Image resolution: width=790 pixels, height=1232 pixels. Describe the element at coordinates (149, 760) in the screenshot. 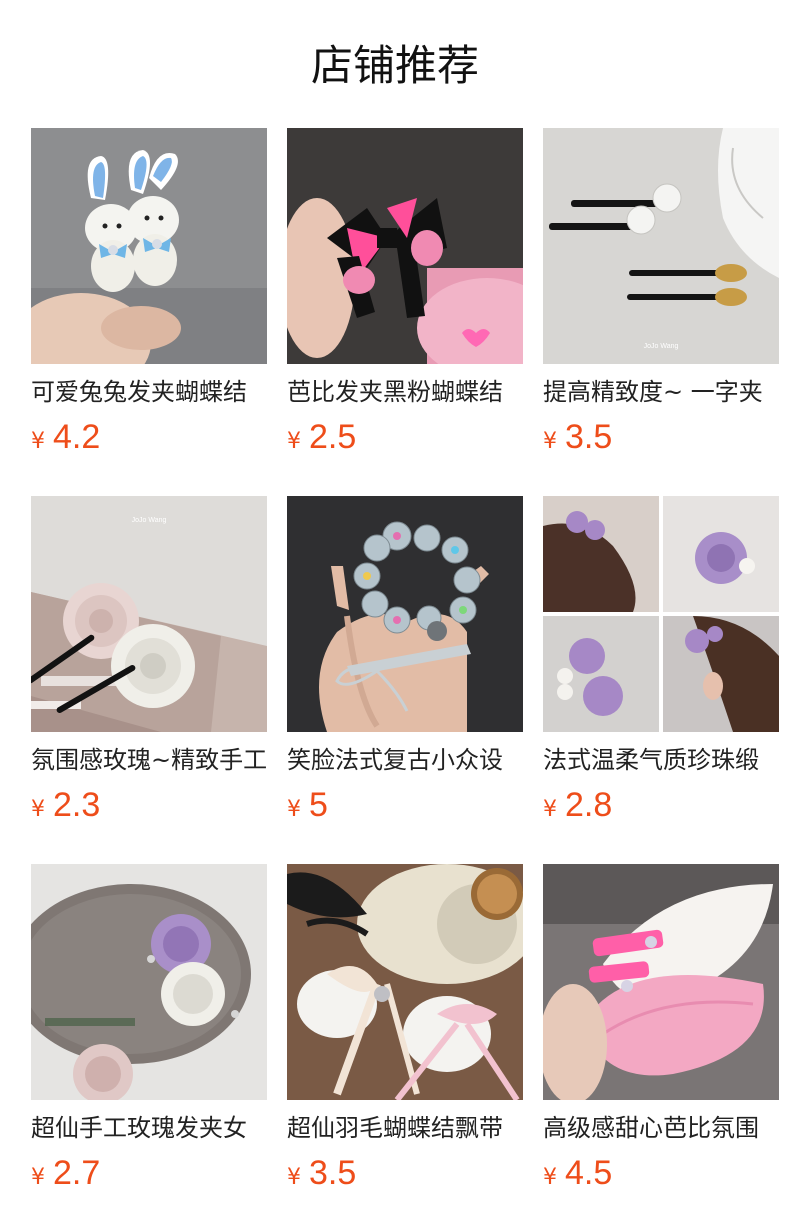

I see `product-title: 氛围感玫瑰~精致手工` at that location.